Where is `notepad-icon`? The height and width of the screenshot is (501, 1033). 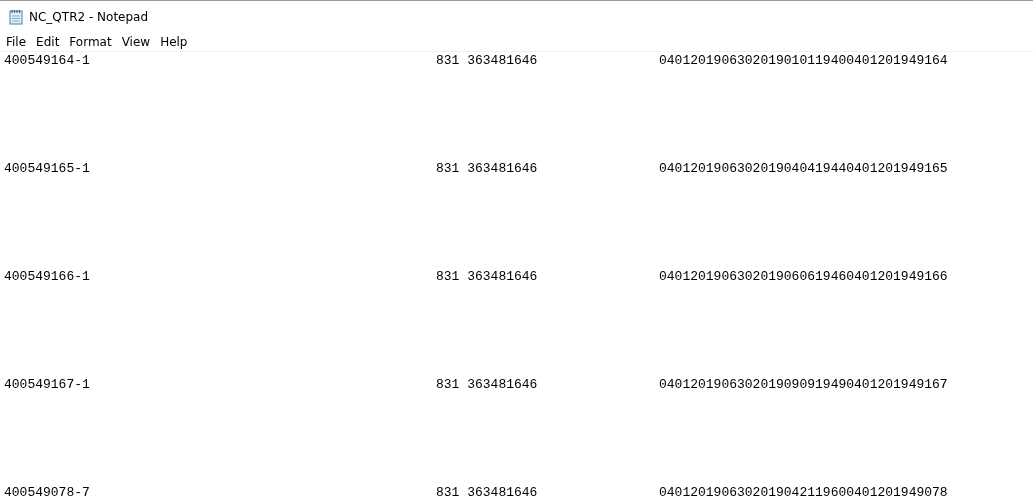 notepad-icon is located at coordinates (16, 16).